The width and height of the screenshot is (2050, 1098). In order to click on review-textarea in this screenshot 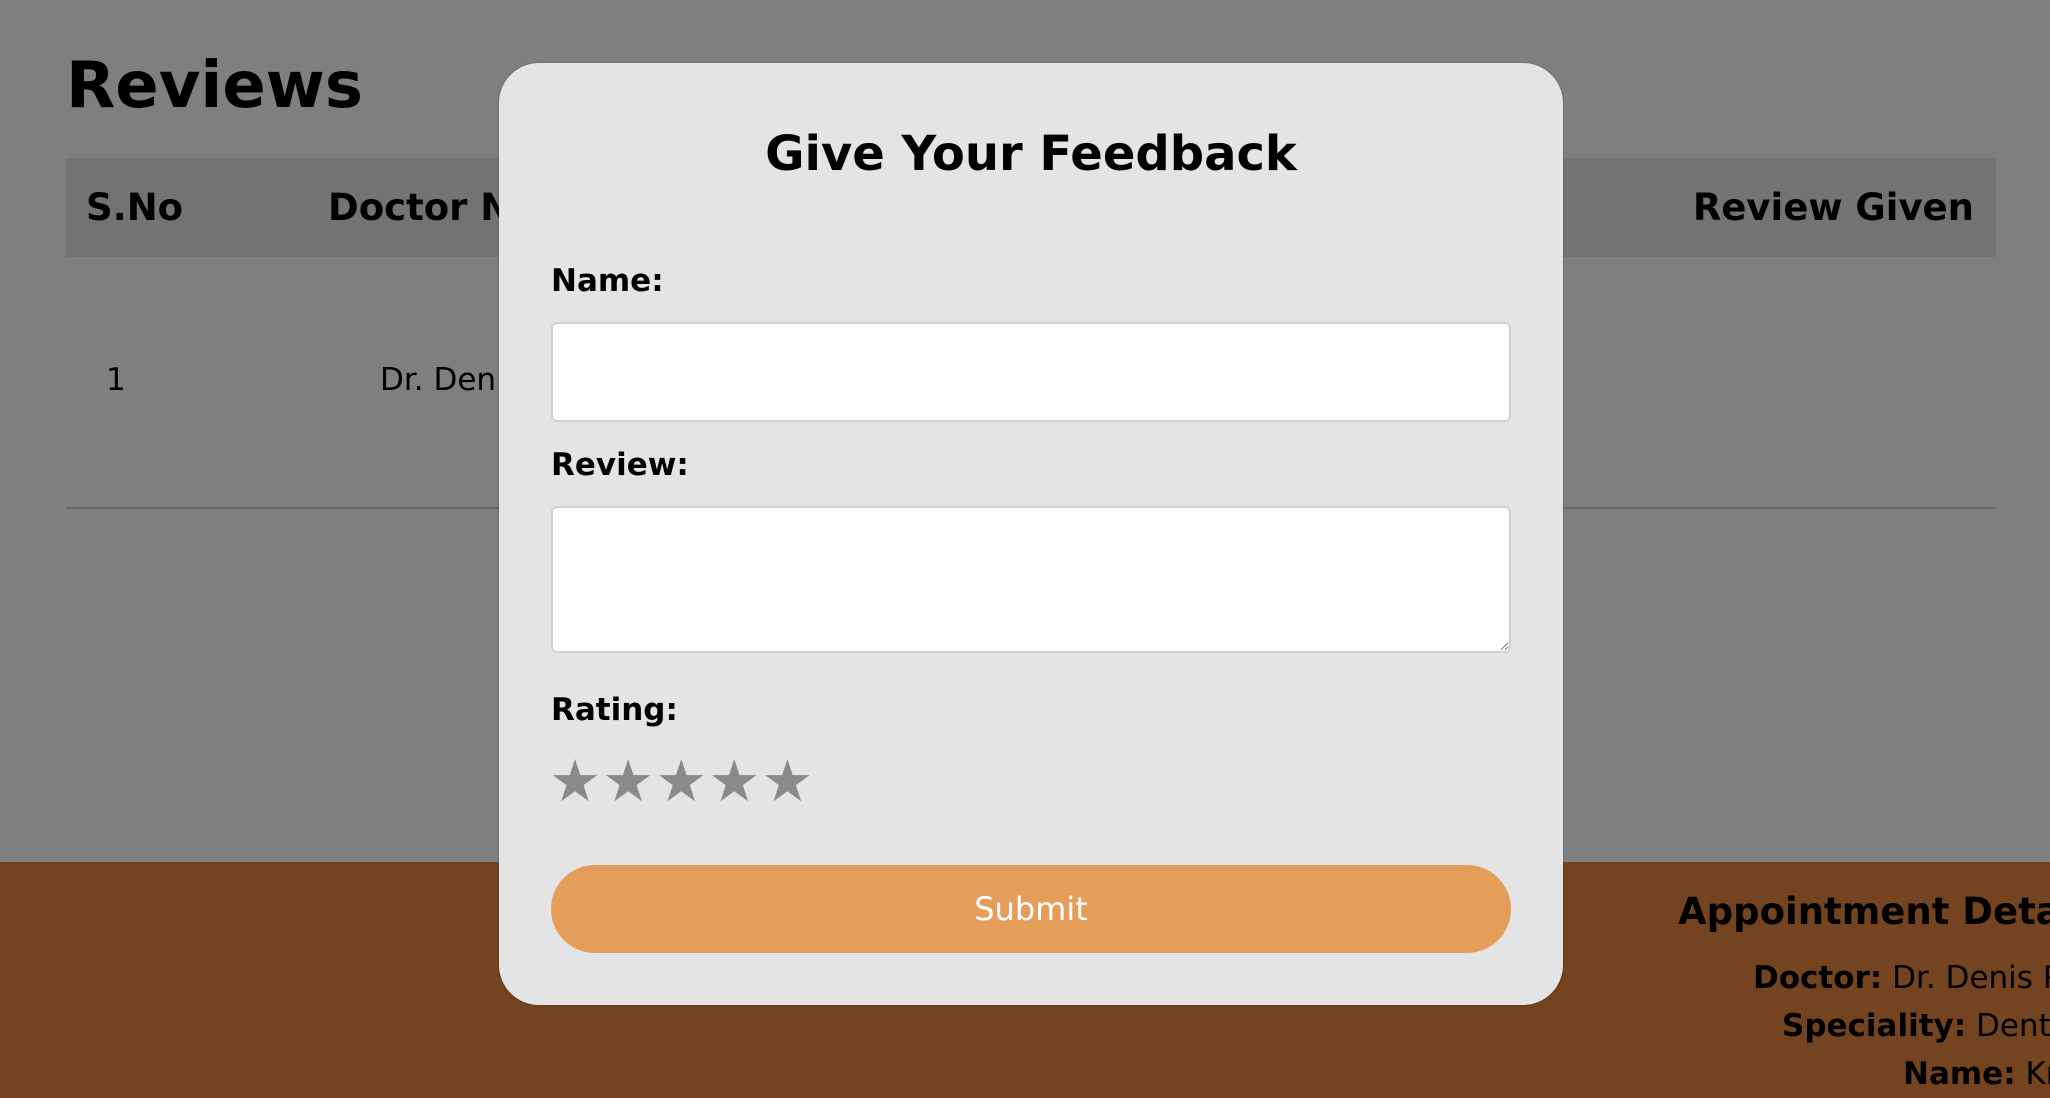, I will do `click(1031, 579)`.